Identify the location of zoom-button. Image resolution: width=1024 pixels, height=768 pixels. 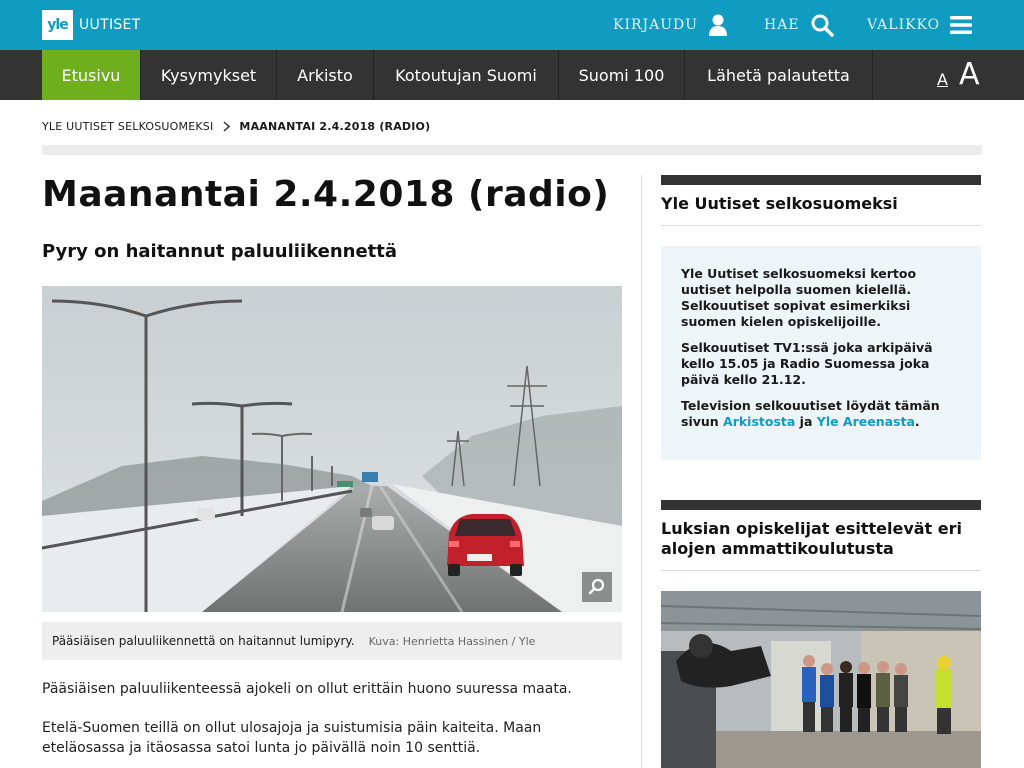
(597, 587).